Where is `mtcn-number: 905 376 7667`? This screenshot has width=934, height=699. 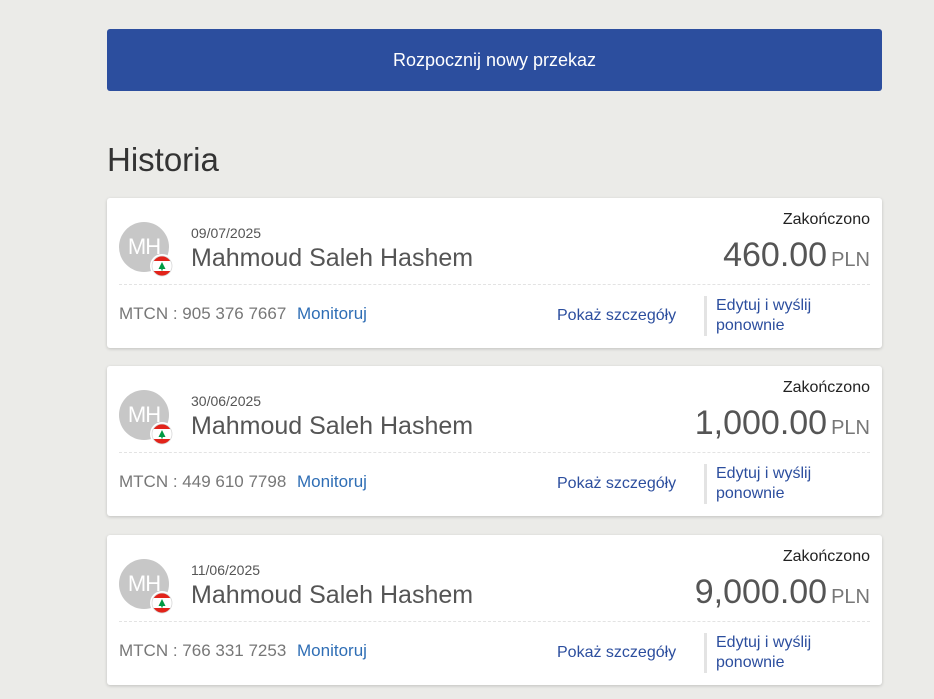
mtcn-number: 905 376 7667 is located at coordinates (234, 313).